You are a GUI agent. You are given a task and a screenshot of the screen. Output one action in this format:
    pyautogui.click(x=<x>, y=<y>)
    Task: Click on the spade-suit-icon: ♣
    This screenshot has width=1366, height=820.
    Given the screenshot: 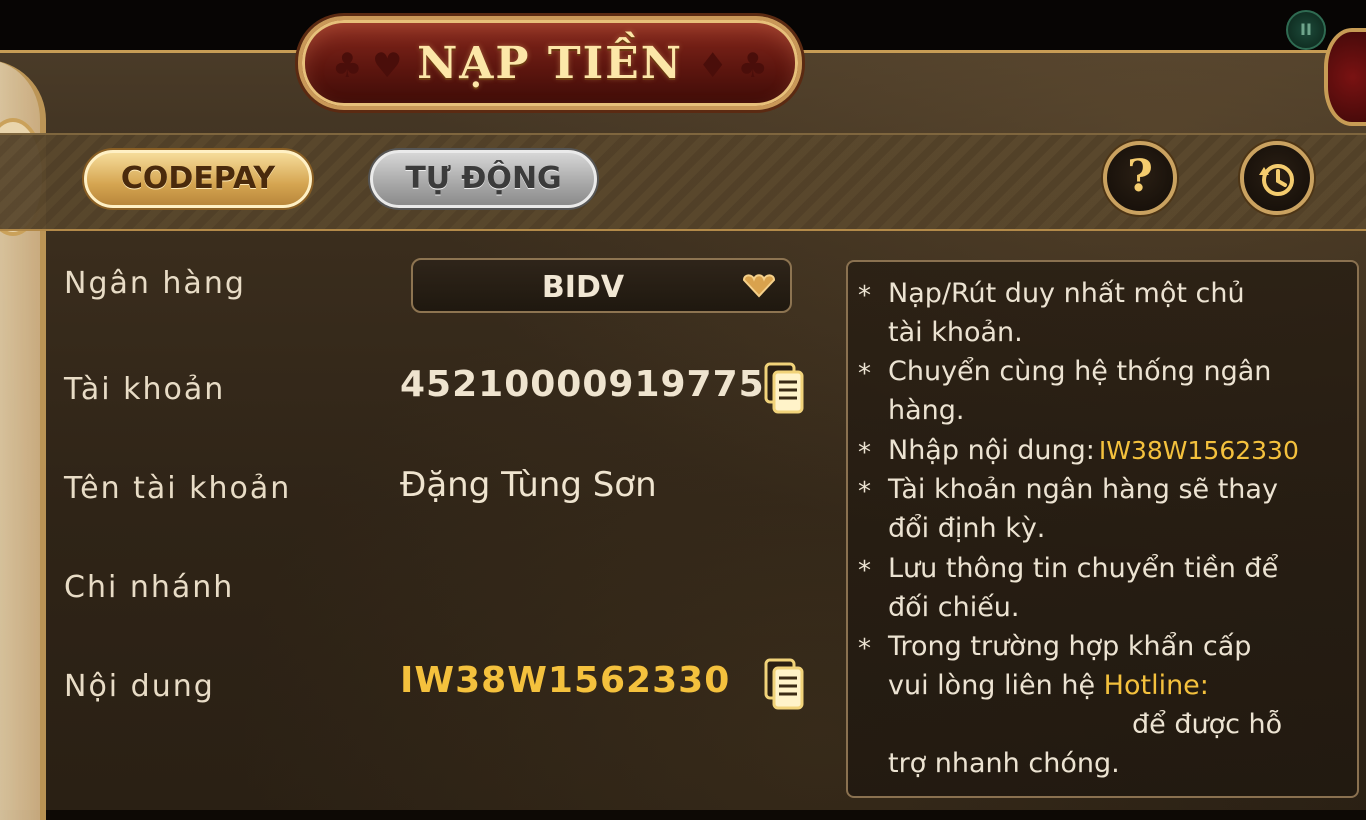 What is the action you would take?
    pyautogui.click(x=752, y=66)
    